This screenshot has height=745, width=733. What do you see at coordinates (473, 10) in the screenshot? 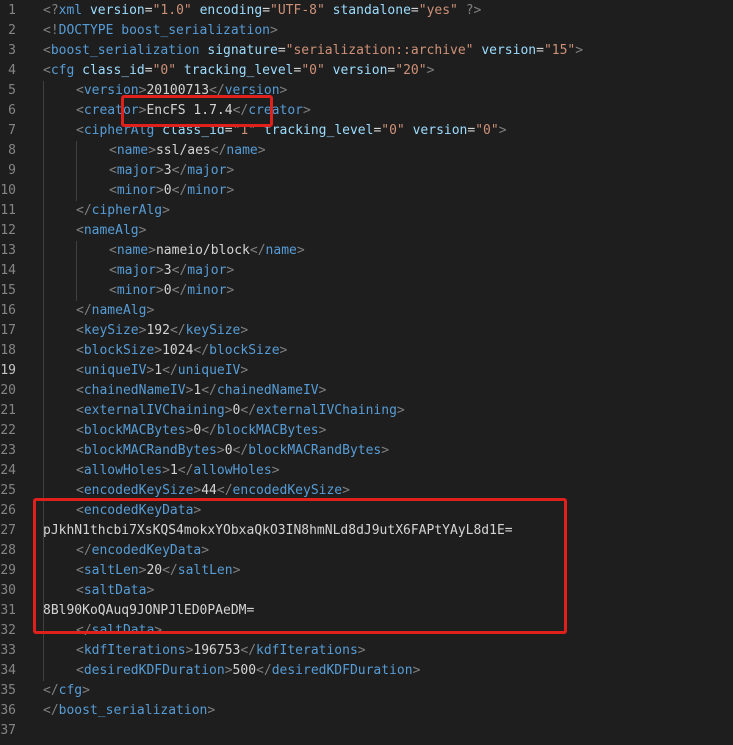
I see `code-token: ?>` at bounding box center [473, 10].